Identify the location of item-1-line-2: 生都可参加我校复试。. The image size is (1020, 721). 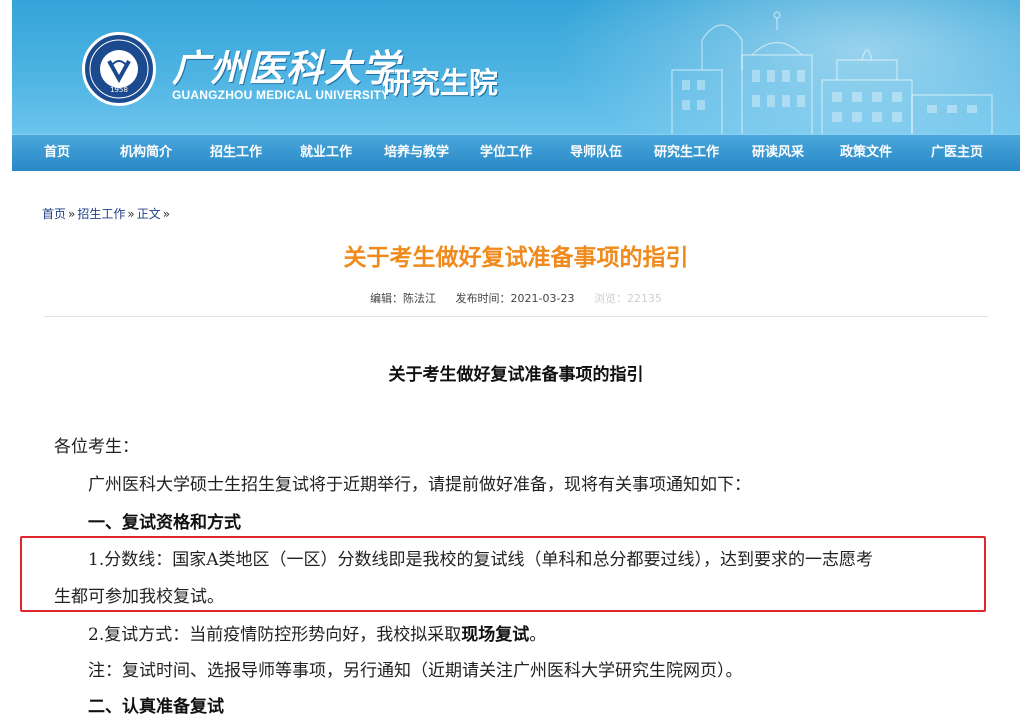
(139, 597).